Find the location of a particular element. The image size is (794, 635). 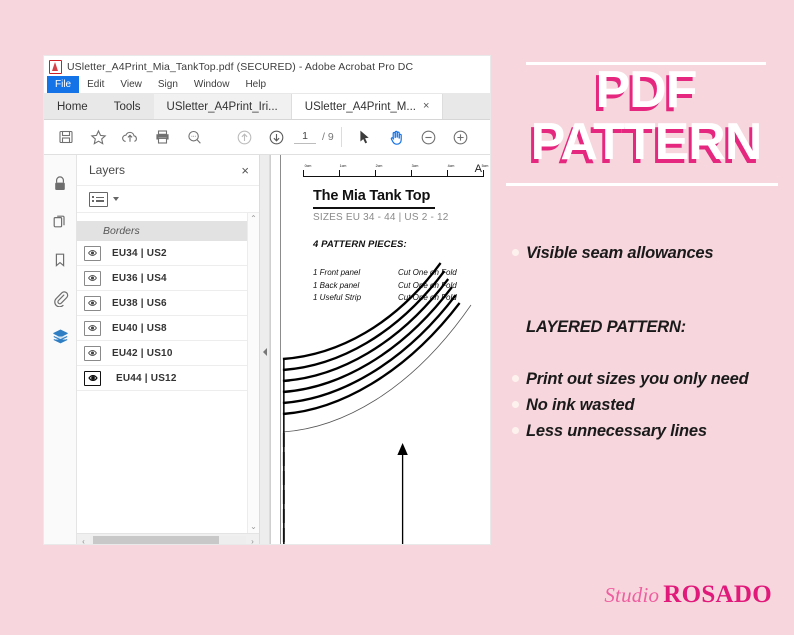

promo-subheading: LAYERED PATTERN: is located at coordinates (606, 327).